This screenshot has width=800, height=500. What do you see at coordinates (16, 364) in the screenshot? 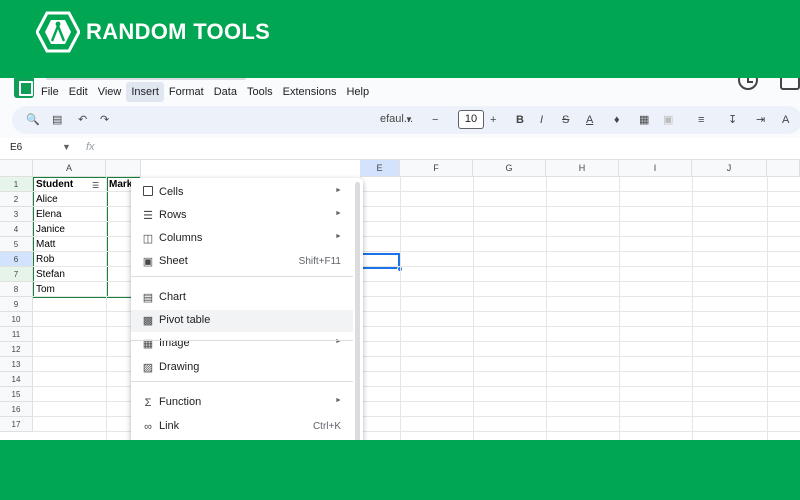
I see `row-header: 13` at bounding box center [16, 364].